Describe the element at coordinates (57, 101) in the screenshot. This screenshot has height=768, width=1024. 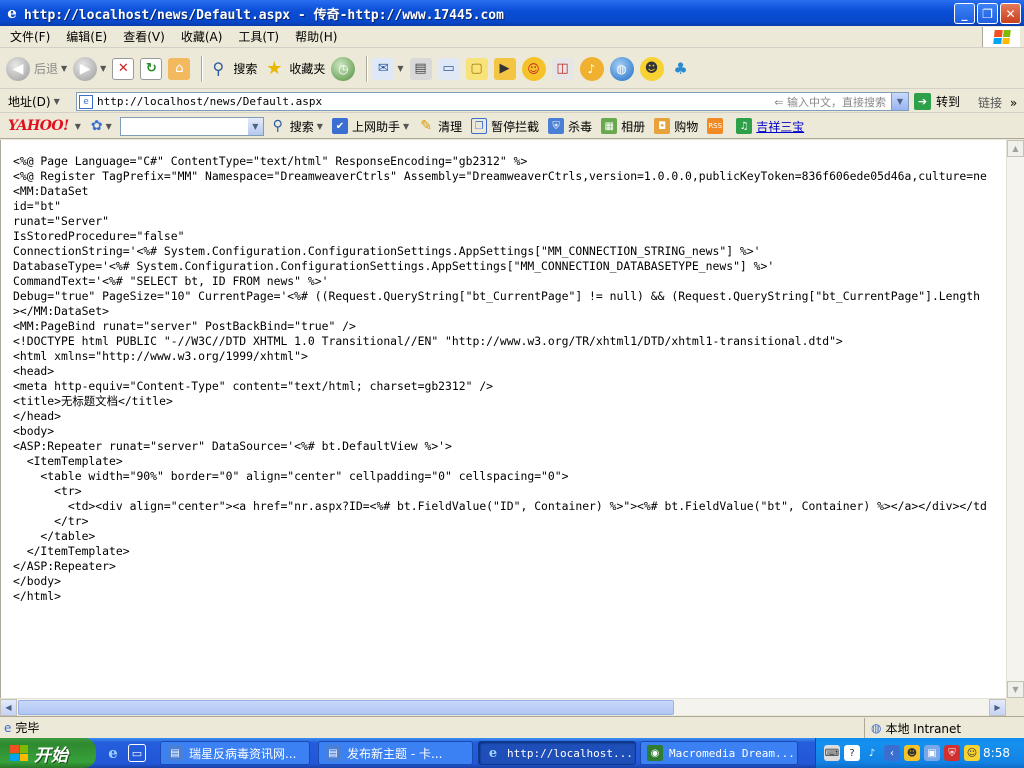
I see `address-toolbar-dropdown-icon: ▼` at that location.